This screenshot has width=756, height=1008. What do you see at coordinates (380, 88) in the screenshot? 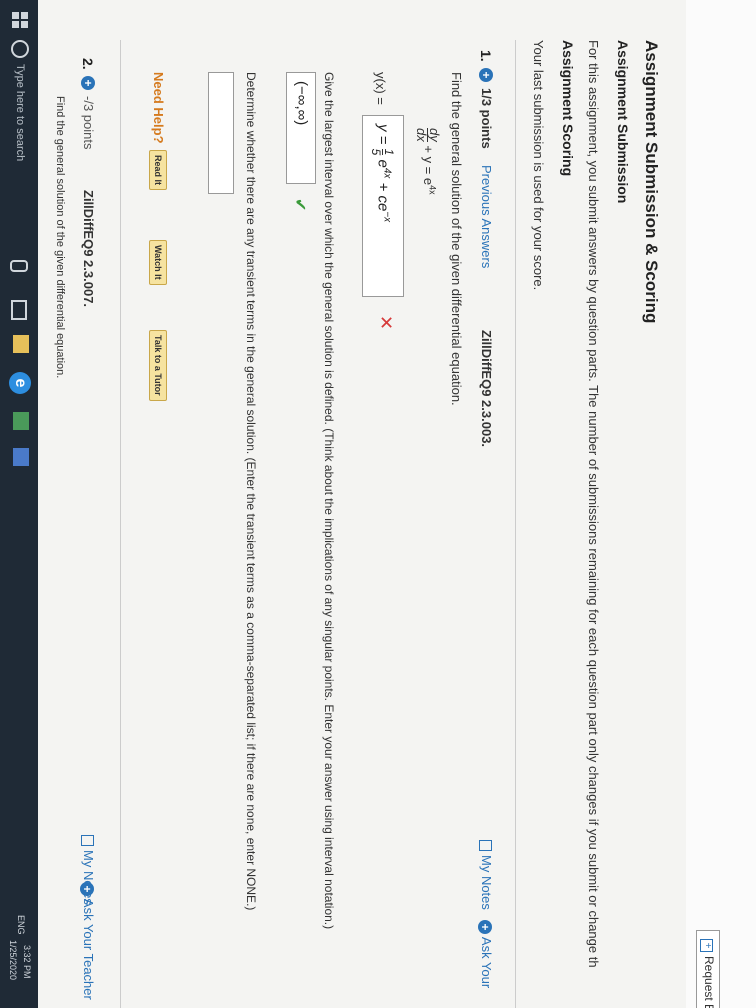
I see `answer-label: y(x) =` at bounding box center [380, 88].